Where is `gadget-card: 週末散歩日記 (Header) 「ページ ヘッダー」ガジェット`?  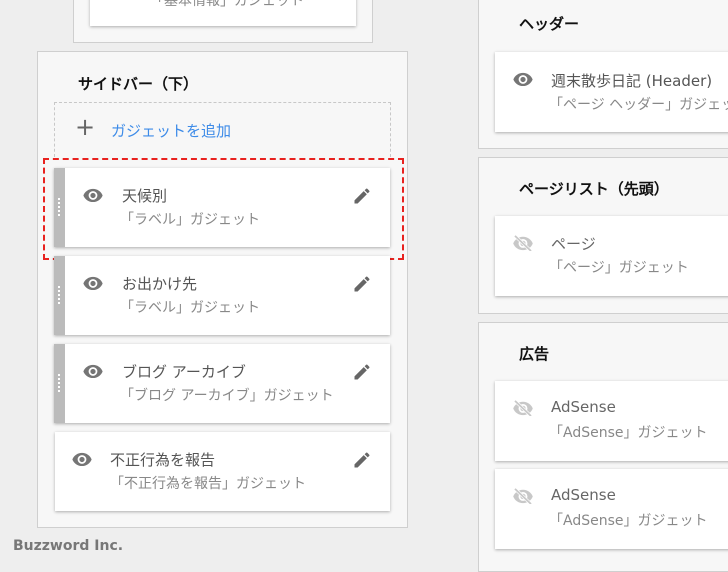 gadget-card: 週末散歩日記 (Header) 「ページ ヘッダー」ガジェット is located at coordinates (611, 92).